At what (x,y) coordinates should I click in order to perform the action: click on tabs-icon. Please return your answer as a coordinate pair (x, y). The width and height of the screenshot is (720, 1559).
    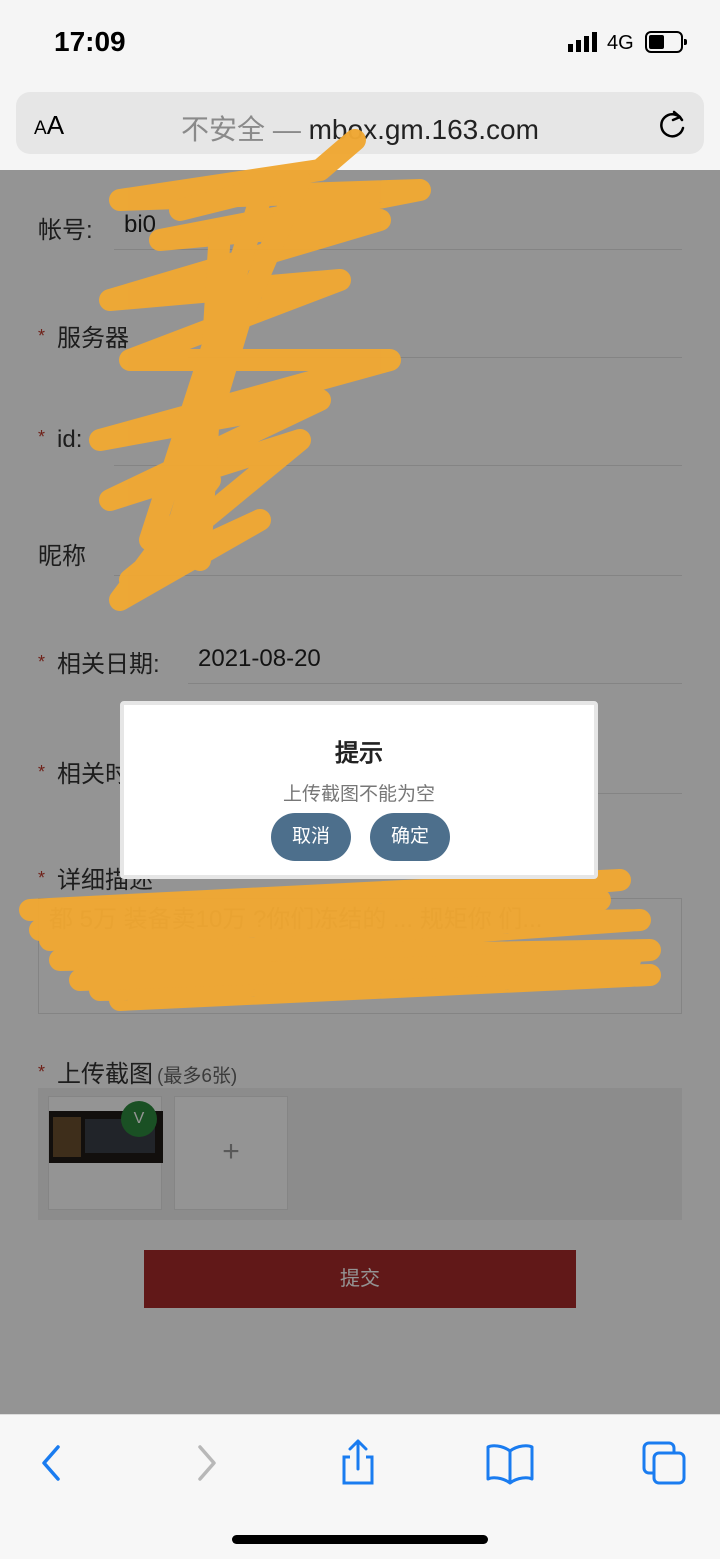
    Looking at the image, I should click on (664, 1463).